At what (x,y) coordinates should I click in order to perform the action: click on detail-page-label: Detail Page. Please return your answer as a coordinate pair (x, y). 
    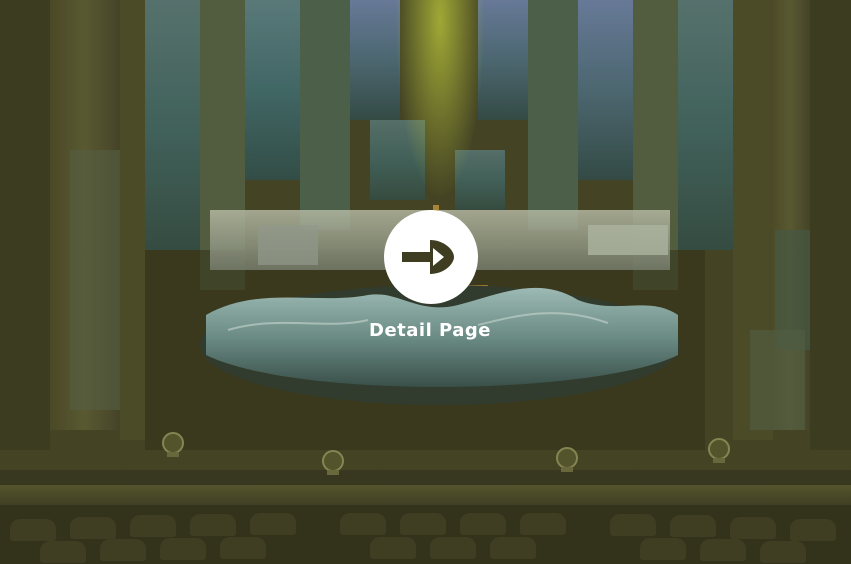
    Looking at the image, I should click on (430, 330).